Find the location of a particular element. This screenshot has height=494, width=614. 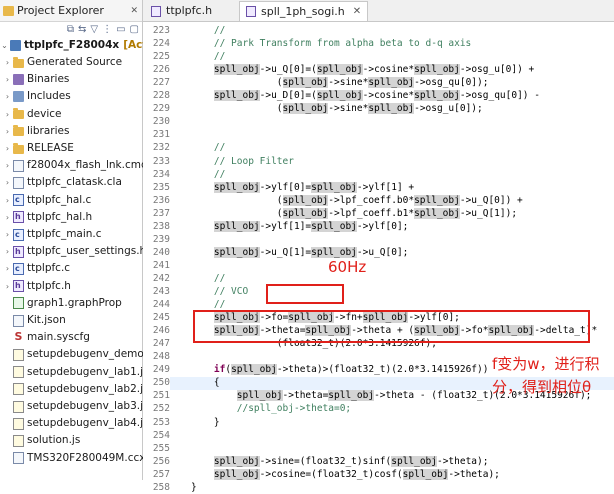

tree-item: › ttplpfc_clatask.cla is located at coordinates (62, 182).